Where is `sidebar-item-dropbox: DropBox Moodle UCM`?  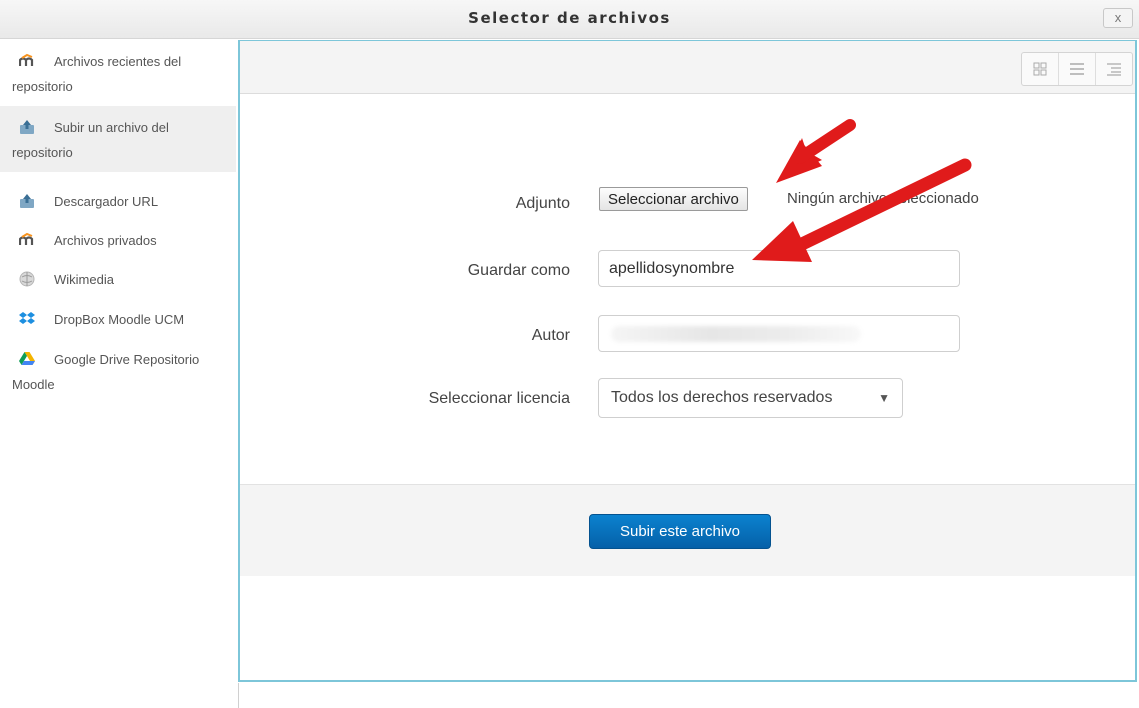 sidebar-item-dropbox: DropBox Moodle UCM is located at coordinates (118, 316).